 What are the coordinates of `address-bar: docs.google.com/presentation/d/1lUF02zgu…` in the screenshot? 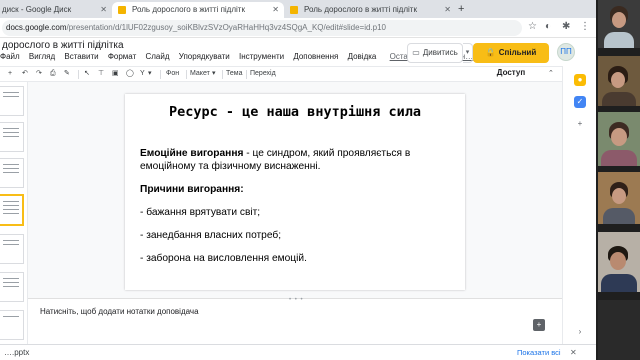 It's located at (298, 28).